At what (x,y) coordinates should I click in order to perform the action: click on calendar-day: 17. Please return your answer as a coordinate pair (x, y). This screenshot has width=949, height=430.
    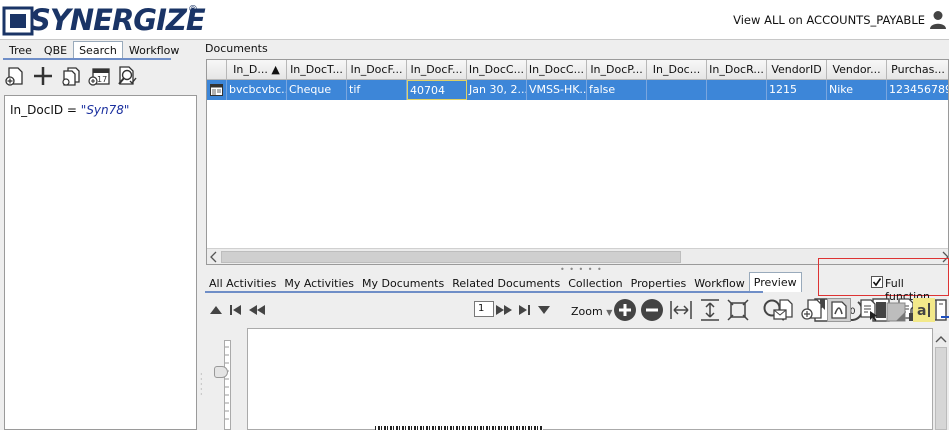
    Looking at the image, I should click on (102, 79).